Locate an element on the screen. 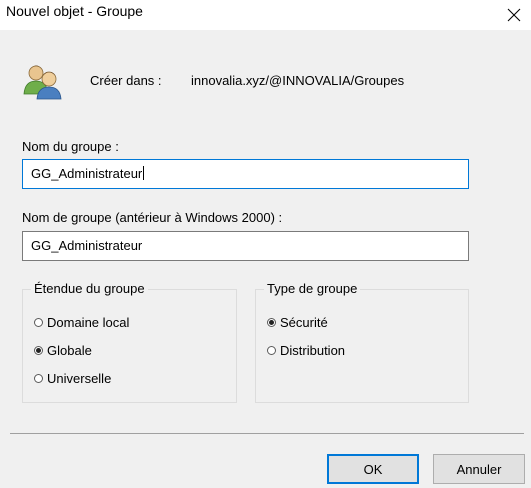  scope-option-universelle: Universelle is located at coordinates (72, 378).